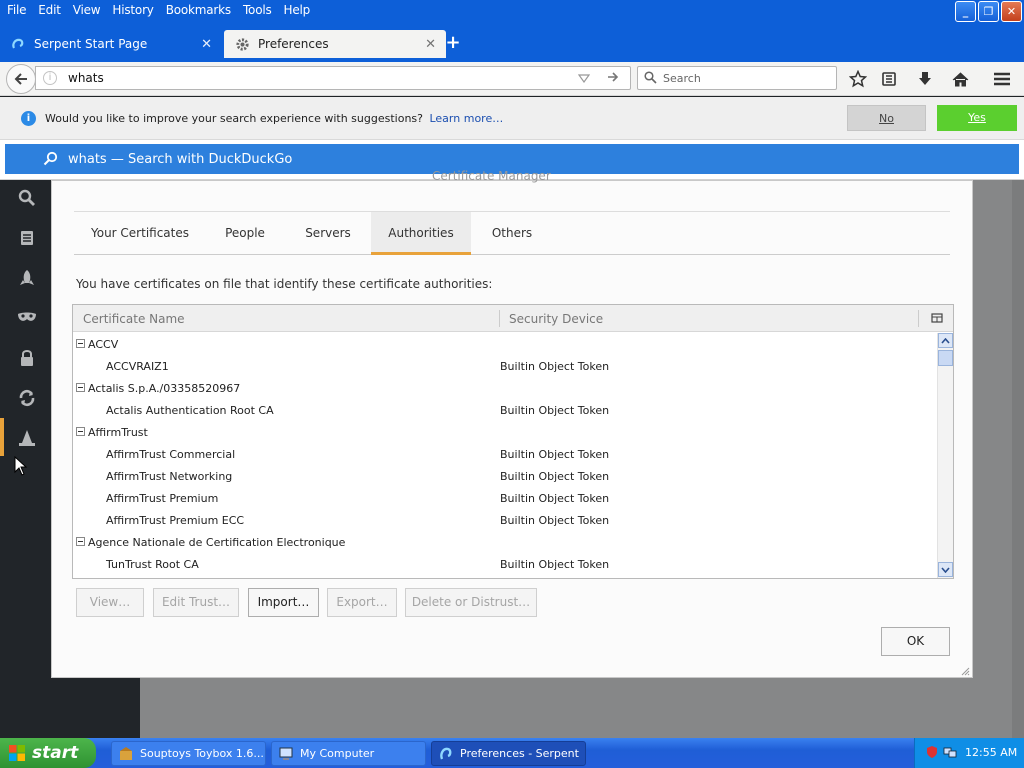 This screenshot has width=1024, height=768. Describe the element at coordinates (17, 753) in the screenshot. I see `windows-flag-icon` at that location.